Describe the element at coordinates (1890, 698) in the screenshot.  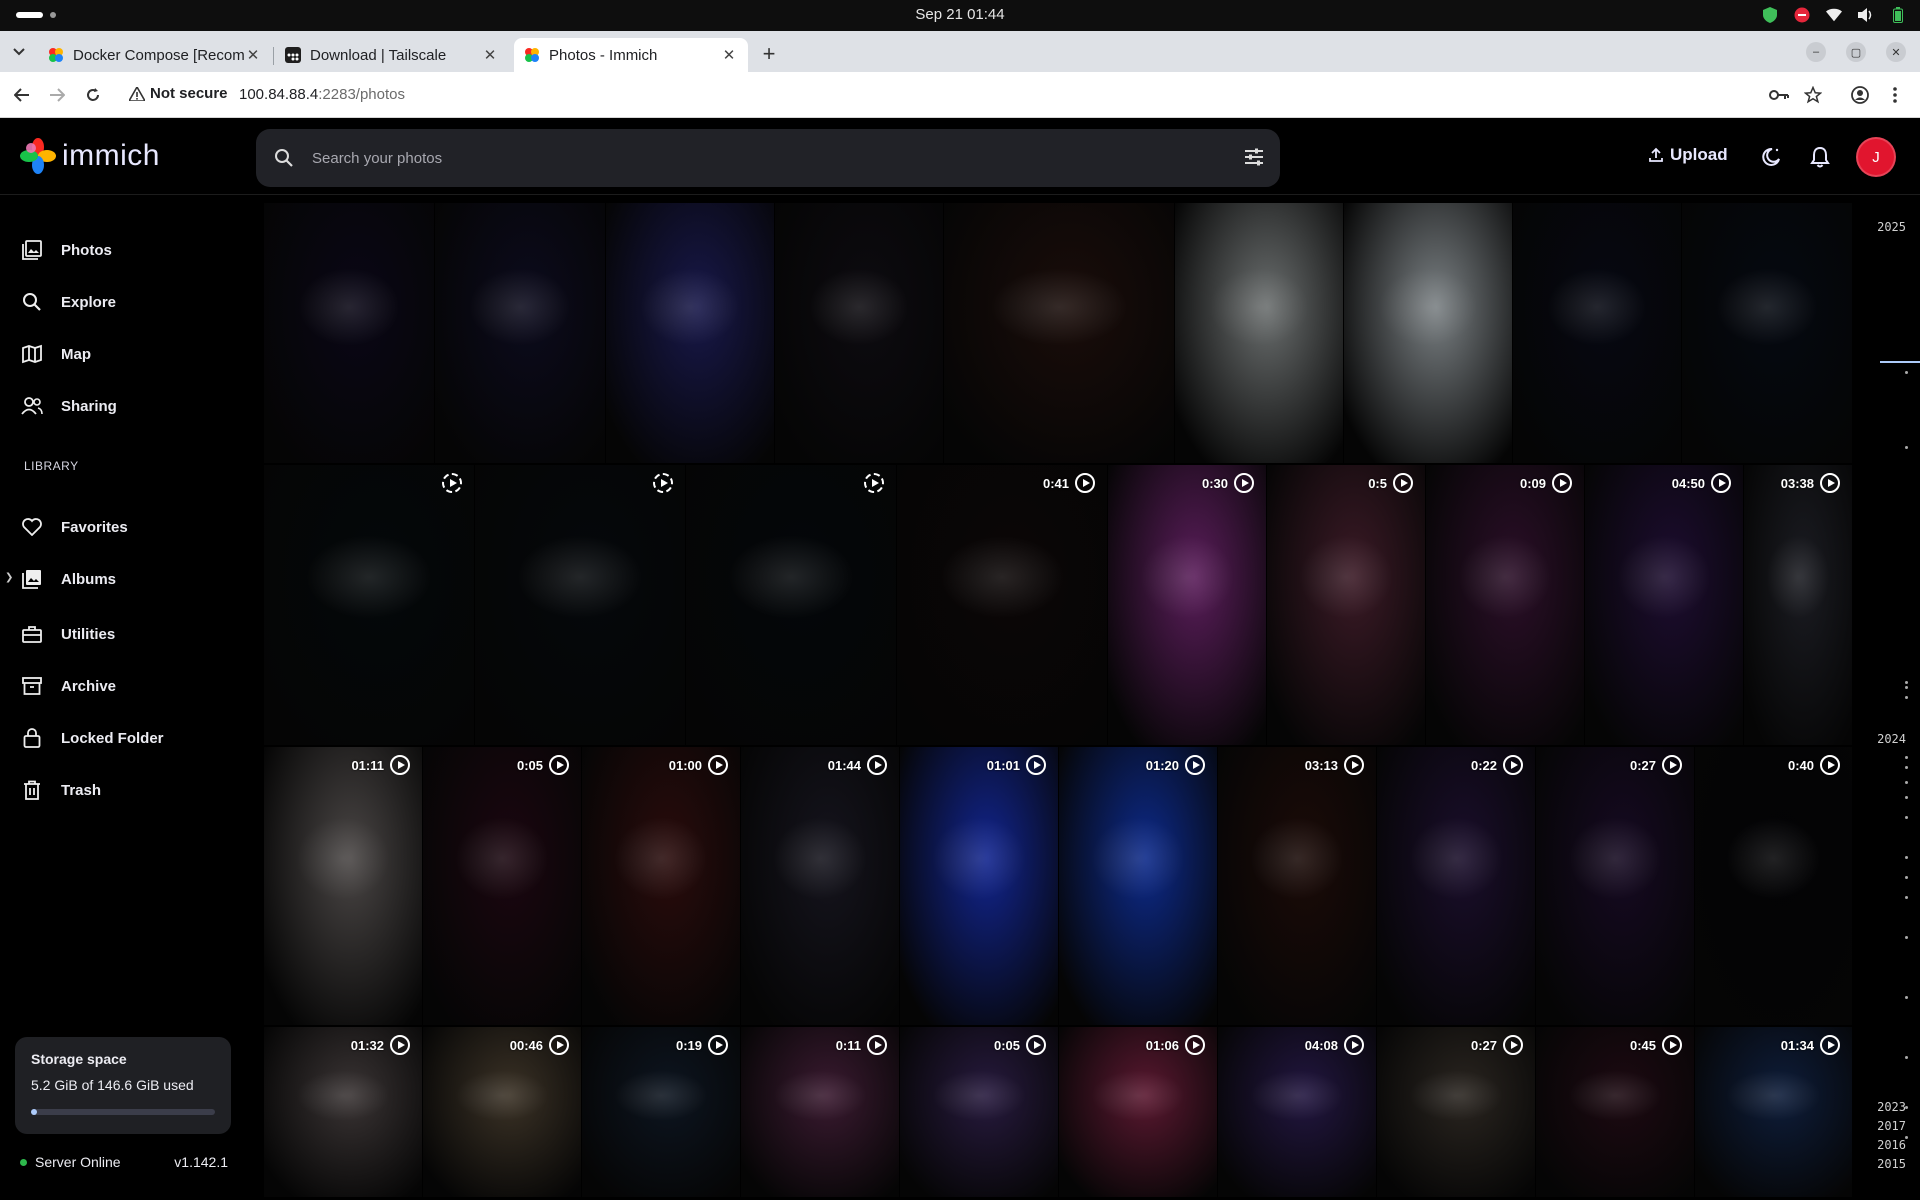
I see `timeline-scrubber: 2025 2024 2023 2017 2016 2015` at that location.